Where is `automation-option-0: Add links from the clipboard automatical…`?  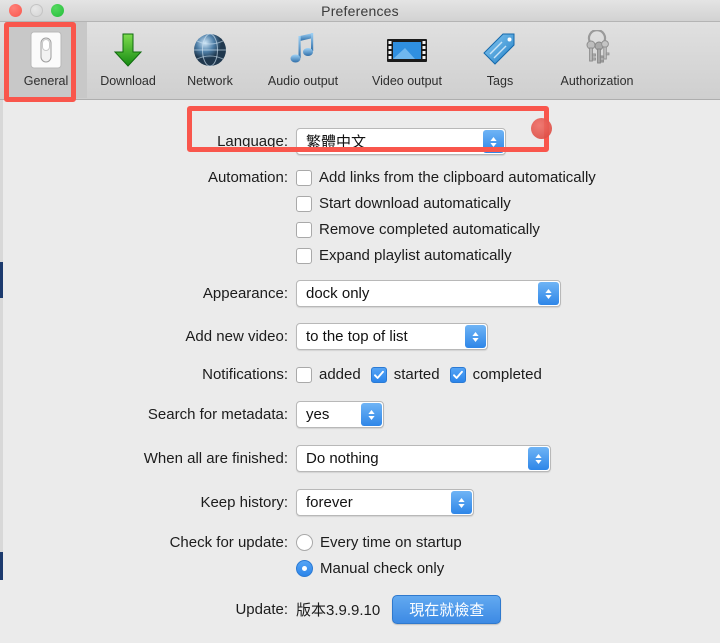
automation-option-0: Add links from the clipboard automatical… is located at coordinates (446, 177).